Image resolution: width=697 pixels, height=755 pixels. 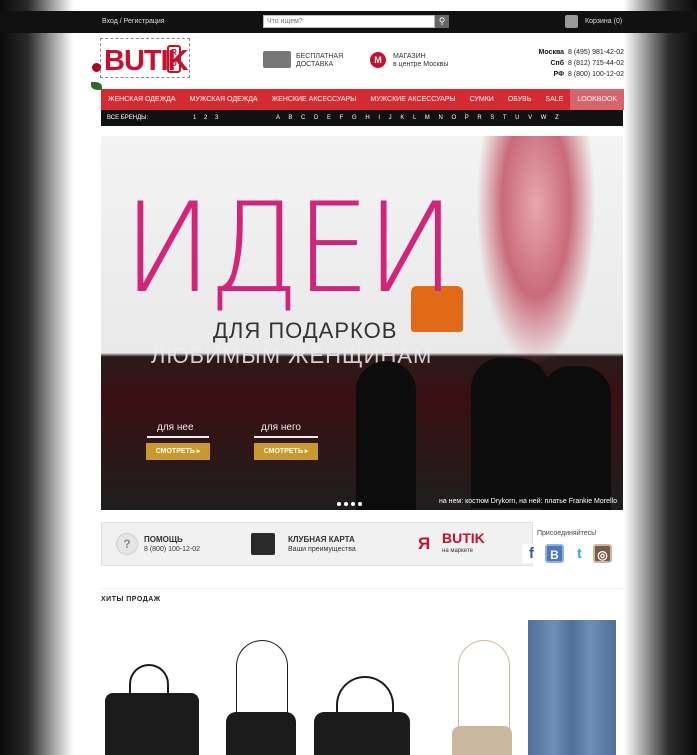 I want to click on tag-for-him: для него, so click(x=281, y=427).